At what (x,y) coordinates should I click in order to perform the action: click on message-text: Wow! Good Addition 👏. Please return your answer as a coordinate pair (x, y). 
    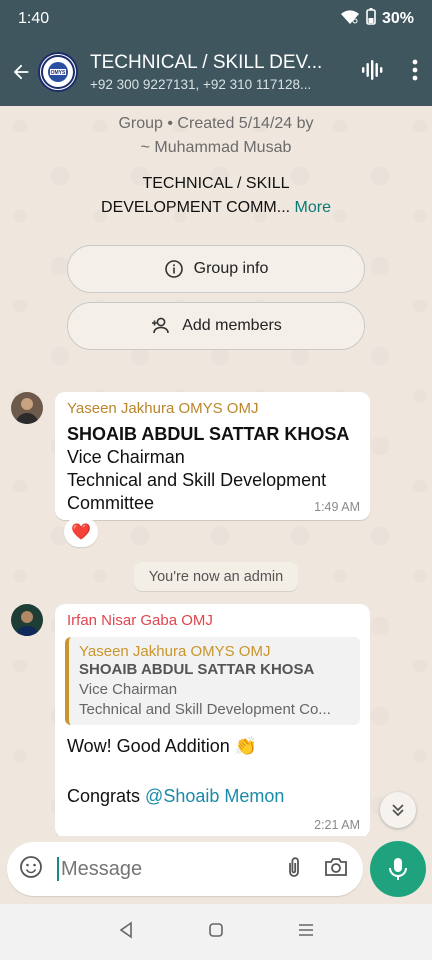
    Looking at the image, I should click on (162, 746).